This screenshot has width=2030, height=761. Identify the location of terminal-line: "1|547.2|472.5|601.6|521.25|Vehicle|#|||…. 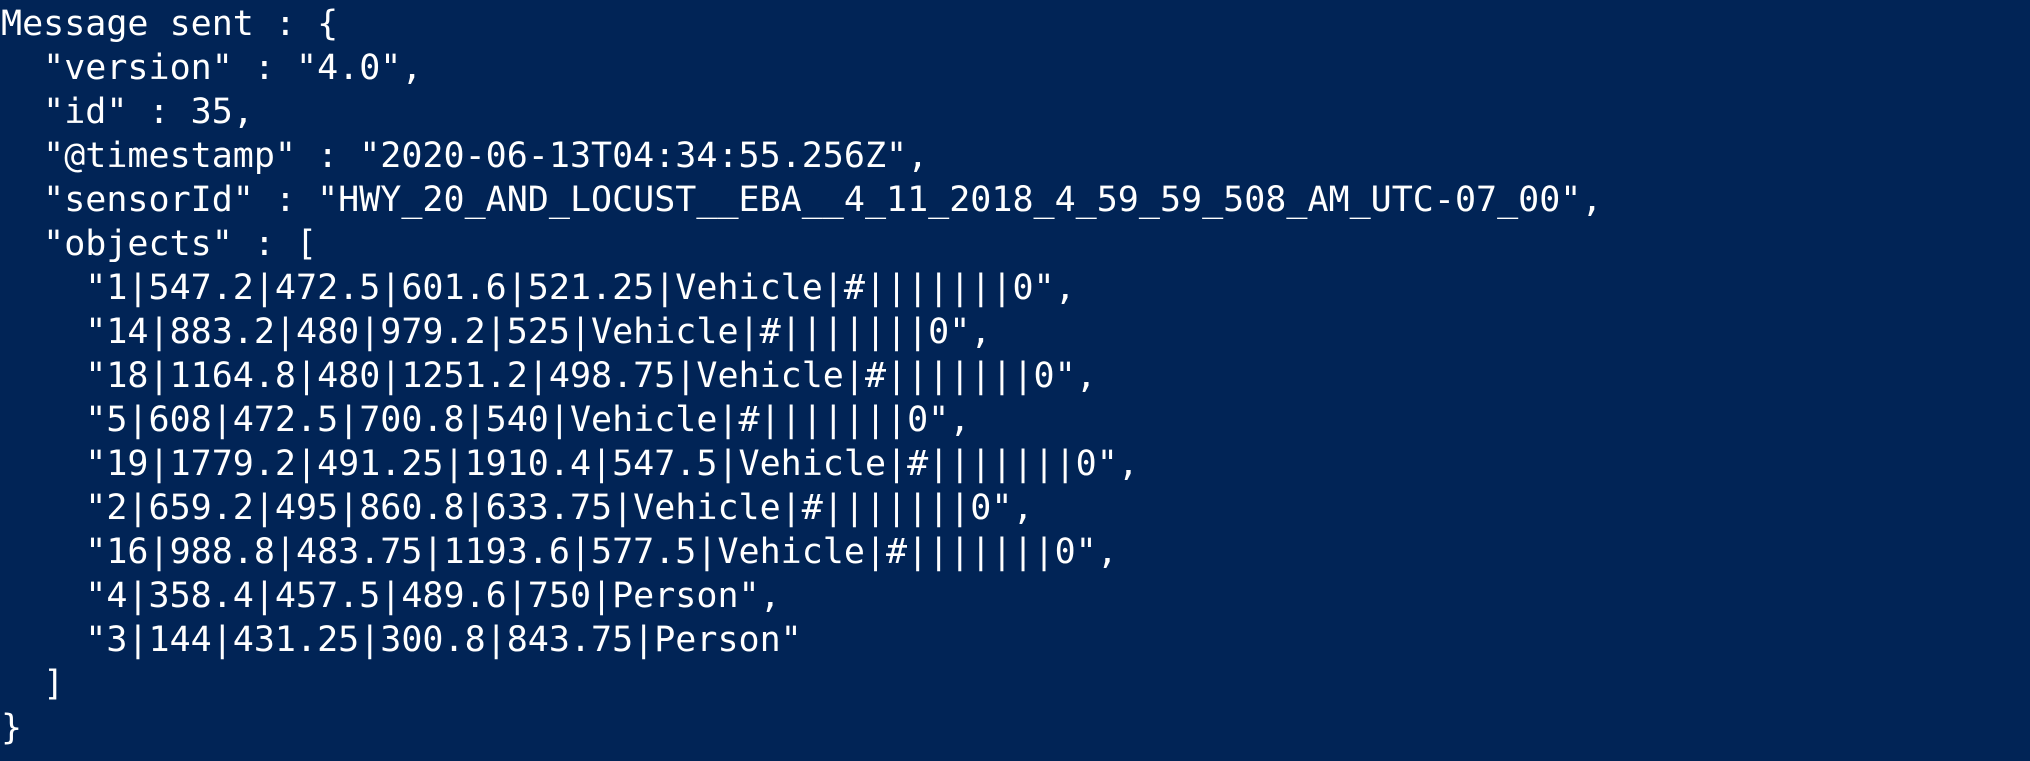
(538, 288).